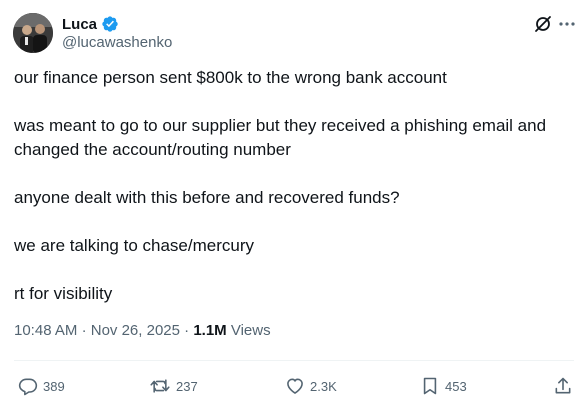 This screenshot has width=588, height=418. What do you see at coordinates (430, 386) in the screenshot?
I see `bookmark-icon` at bounding box center [430, 386].